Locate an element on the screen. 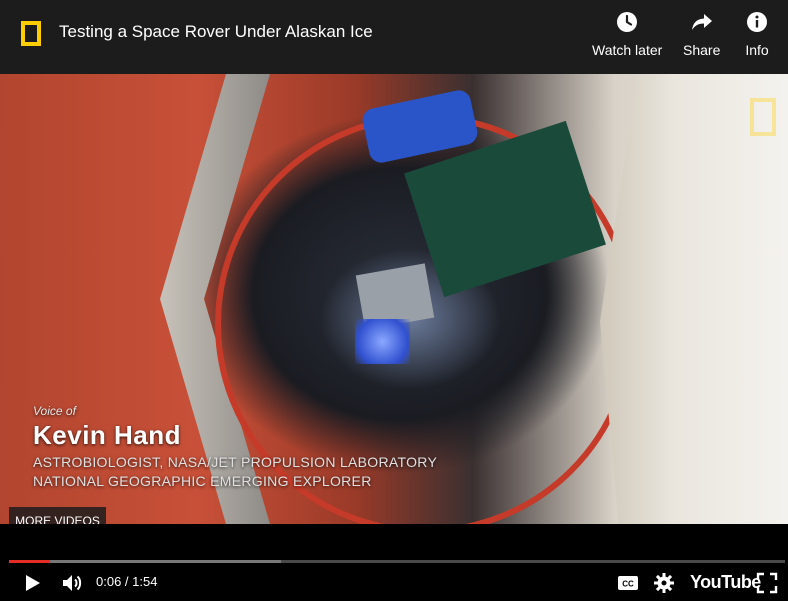 The image size is (788, 601). video-title: Testing a Space Rover Under Alaskan Ice is located at coordinates (216, 32).